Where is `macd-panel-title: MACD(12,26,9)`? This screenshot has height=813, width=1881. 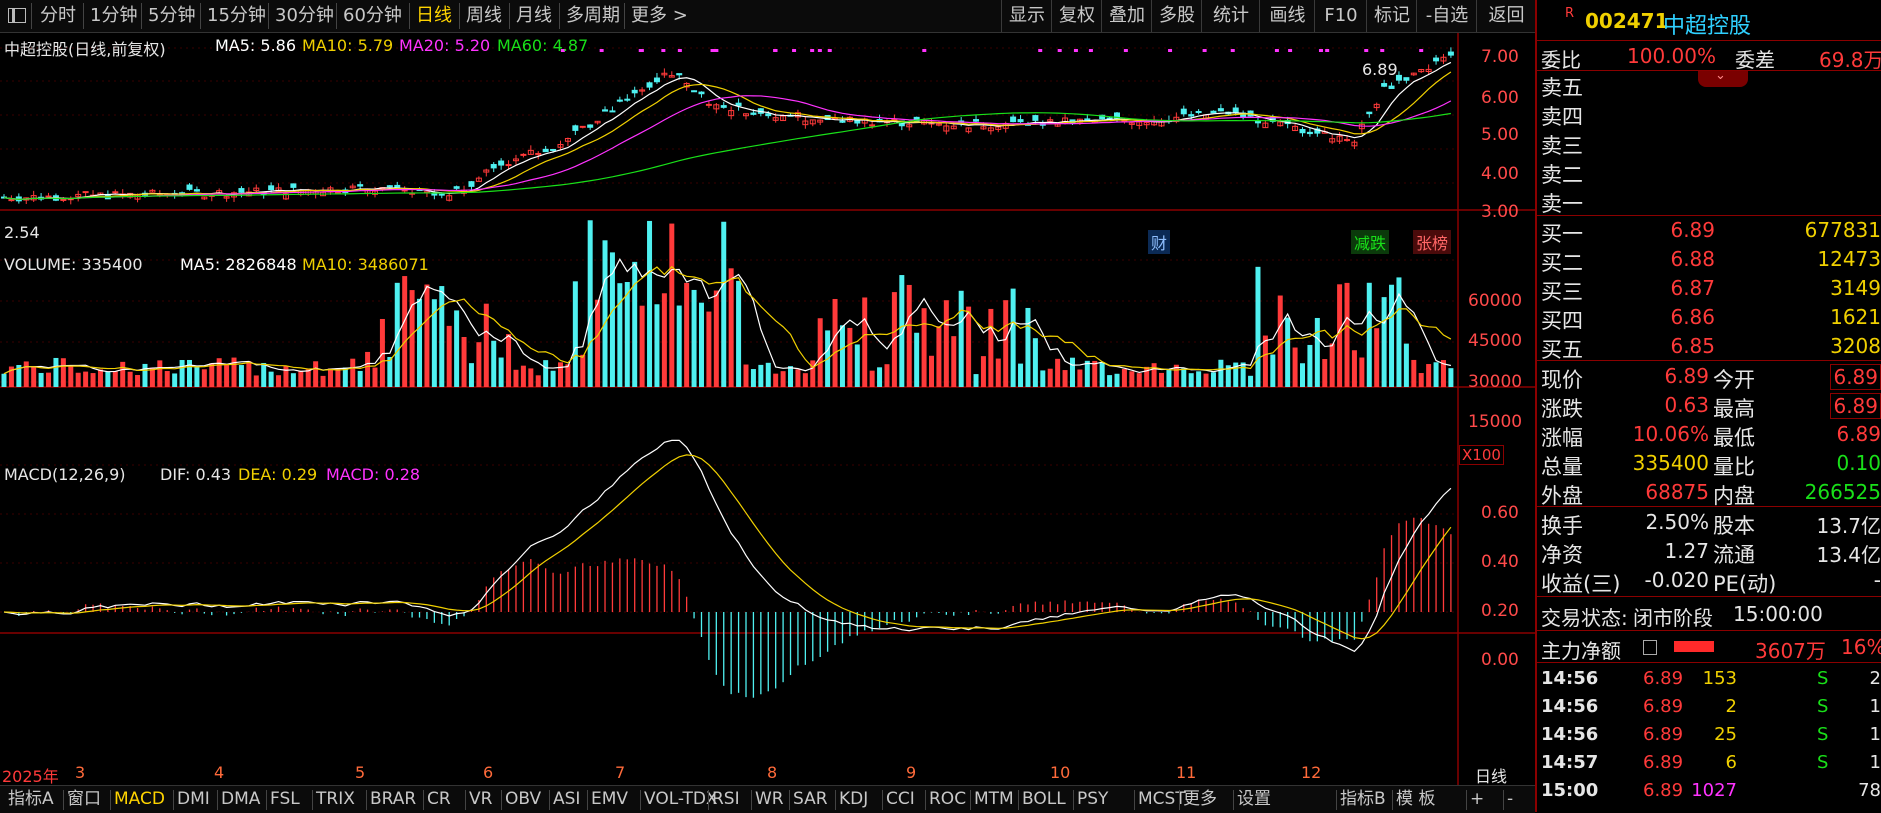 macd-panel-title: MACD(12,26,9) is located at coordinates (65, 474).